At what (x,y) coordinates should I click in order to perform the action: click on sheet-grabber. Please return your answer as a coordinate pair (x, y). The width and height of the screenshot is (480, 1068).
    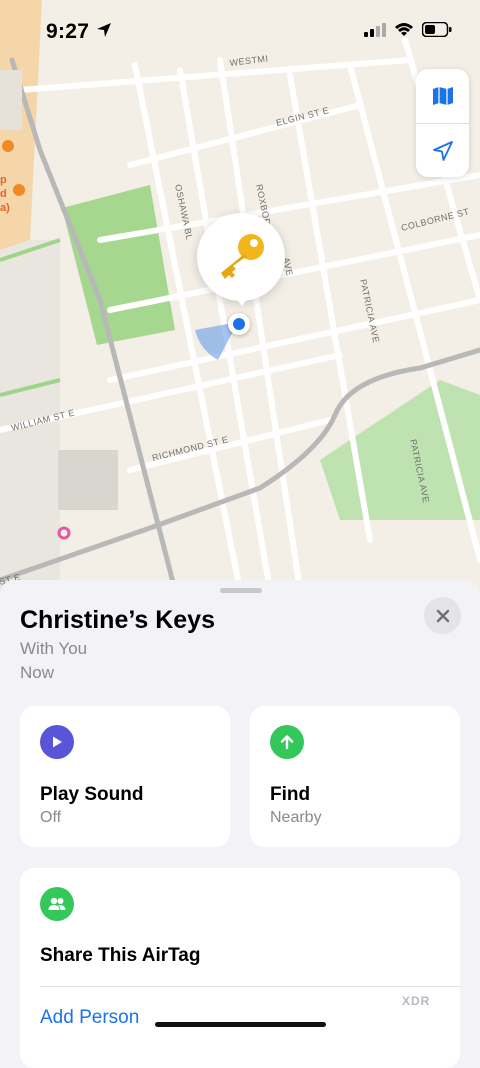
    Looking at the image, I should click on (241, 590).